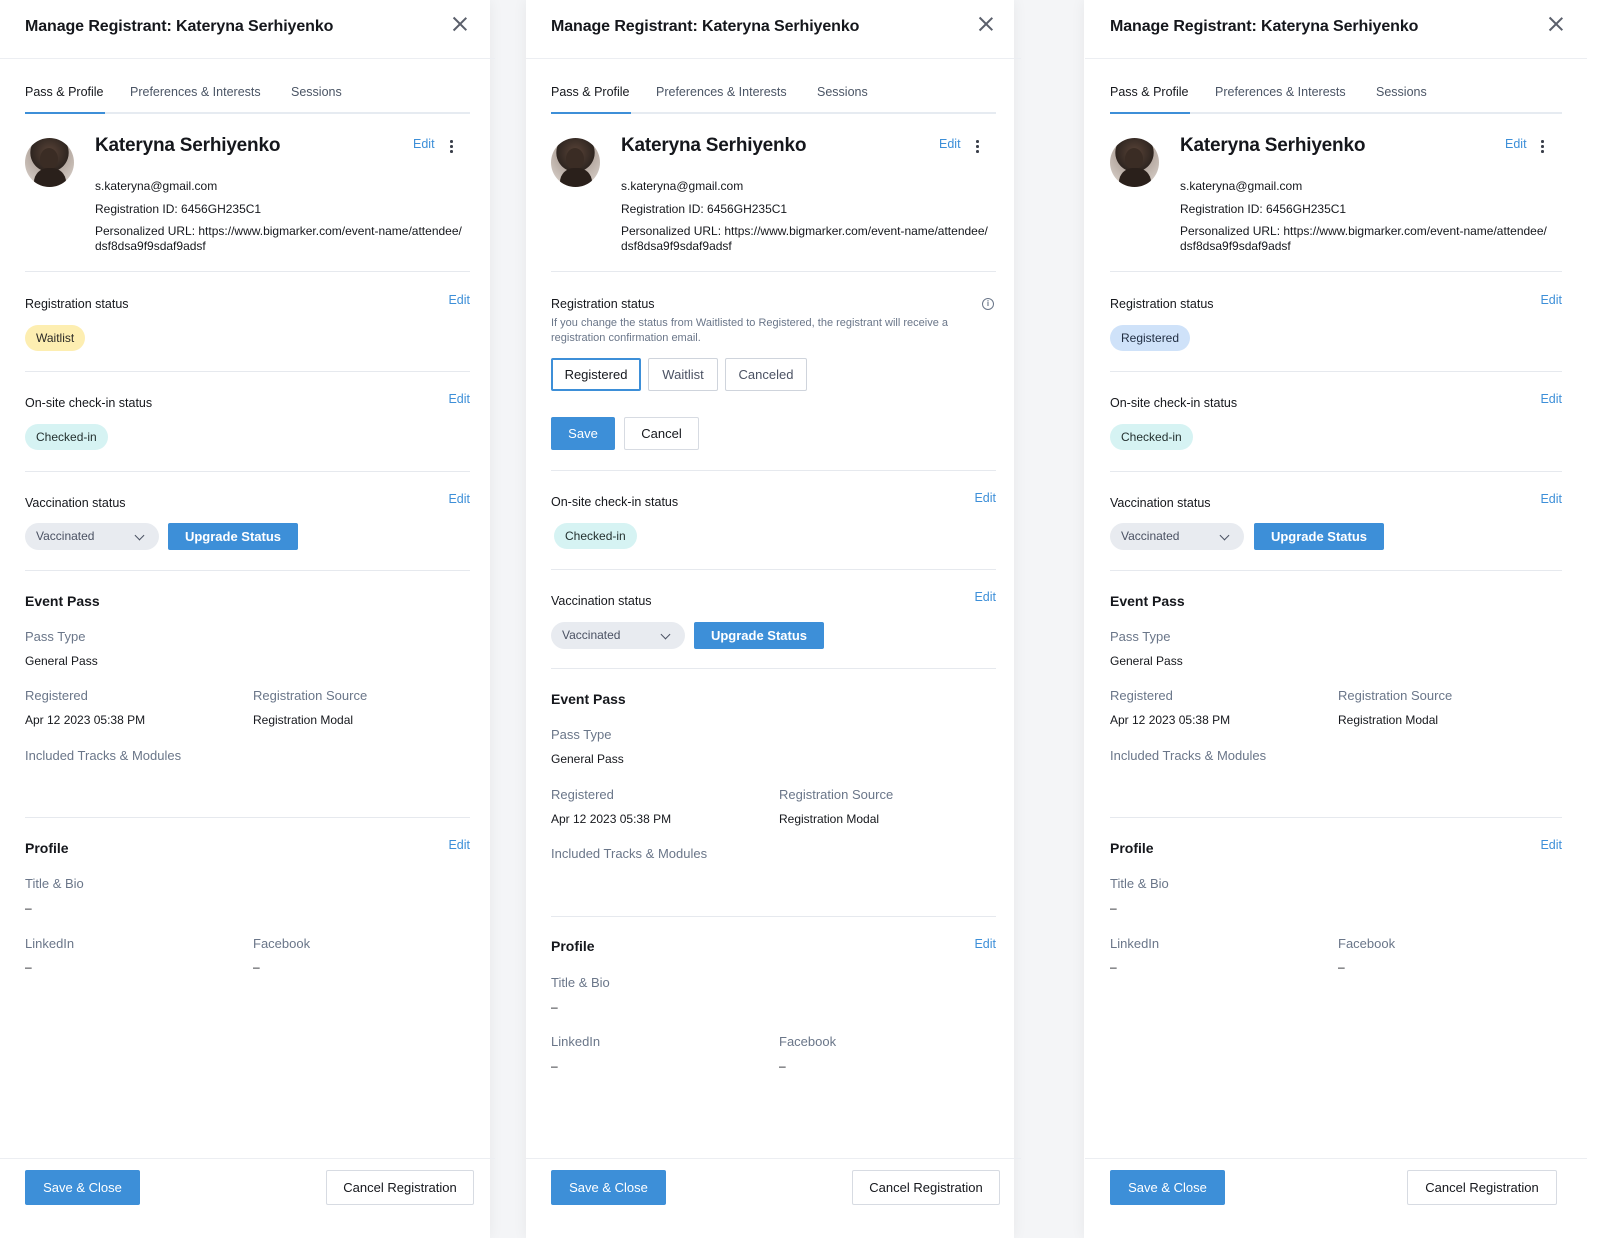 Image resolution: width=1600 pixels, height=1238 pixels. What do you see at coordinates (683, 374) in the screenshot?
I see `status-option-waitlist: Waitlist` at bounding box center [683, 374].